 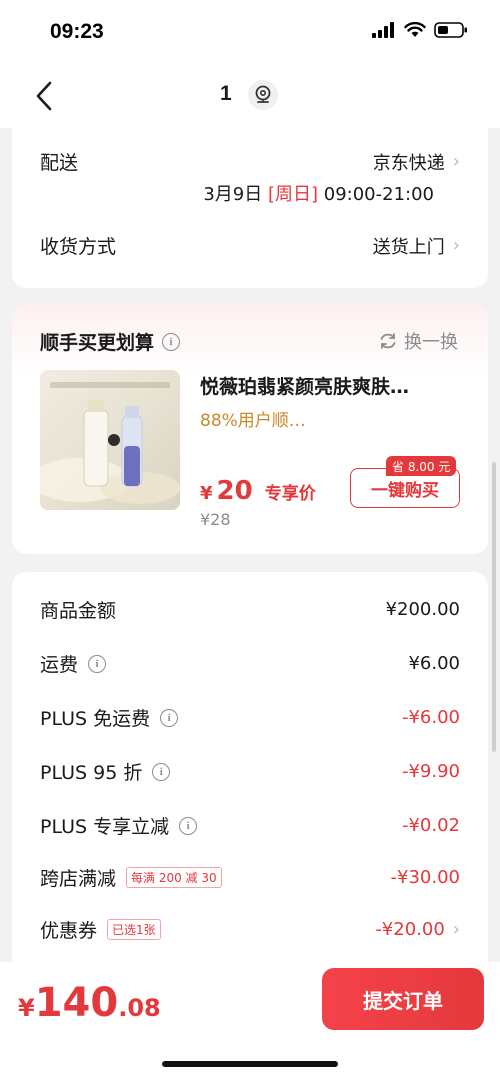 I want to click on save-badge: 省 8.00 元, so click(x=421, y=466).